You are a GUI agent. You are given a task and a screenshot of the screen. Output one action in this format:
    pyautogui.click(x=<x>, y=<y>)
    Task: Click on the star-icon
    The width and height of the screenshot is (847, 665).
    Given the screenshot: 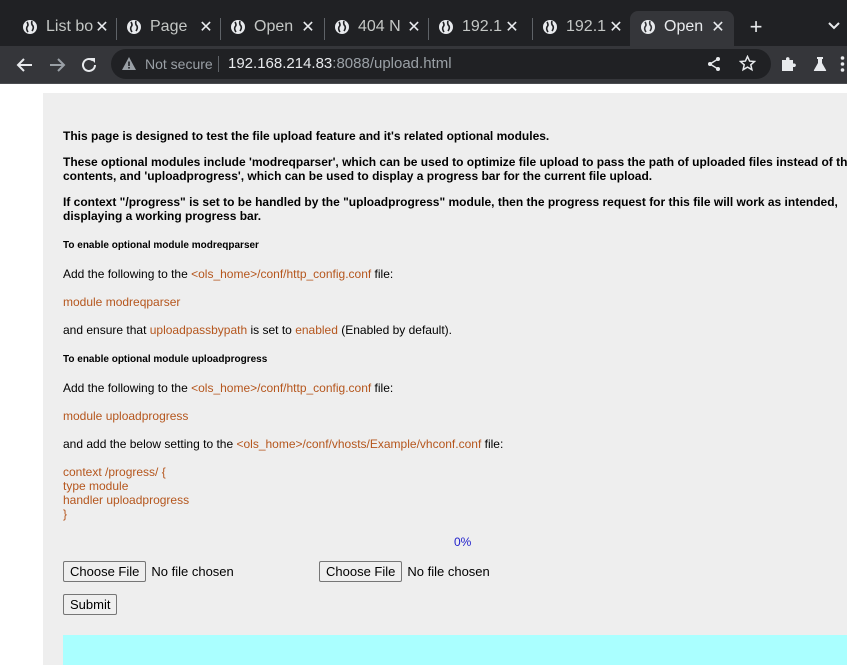 What is the action you would take?
    pyautogui.click(x=747, y=63)
    